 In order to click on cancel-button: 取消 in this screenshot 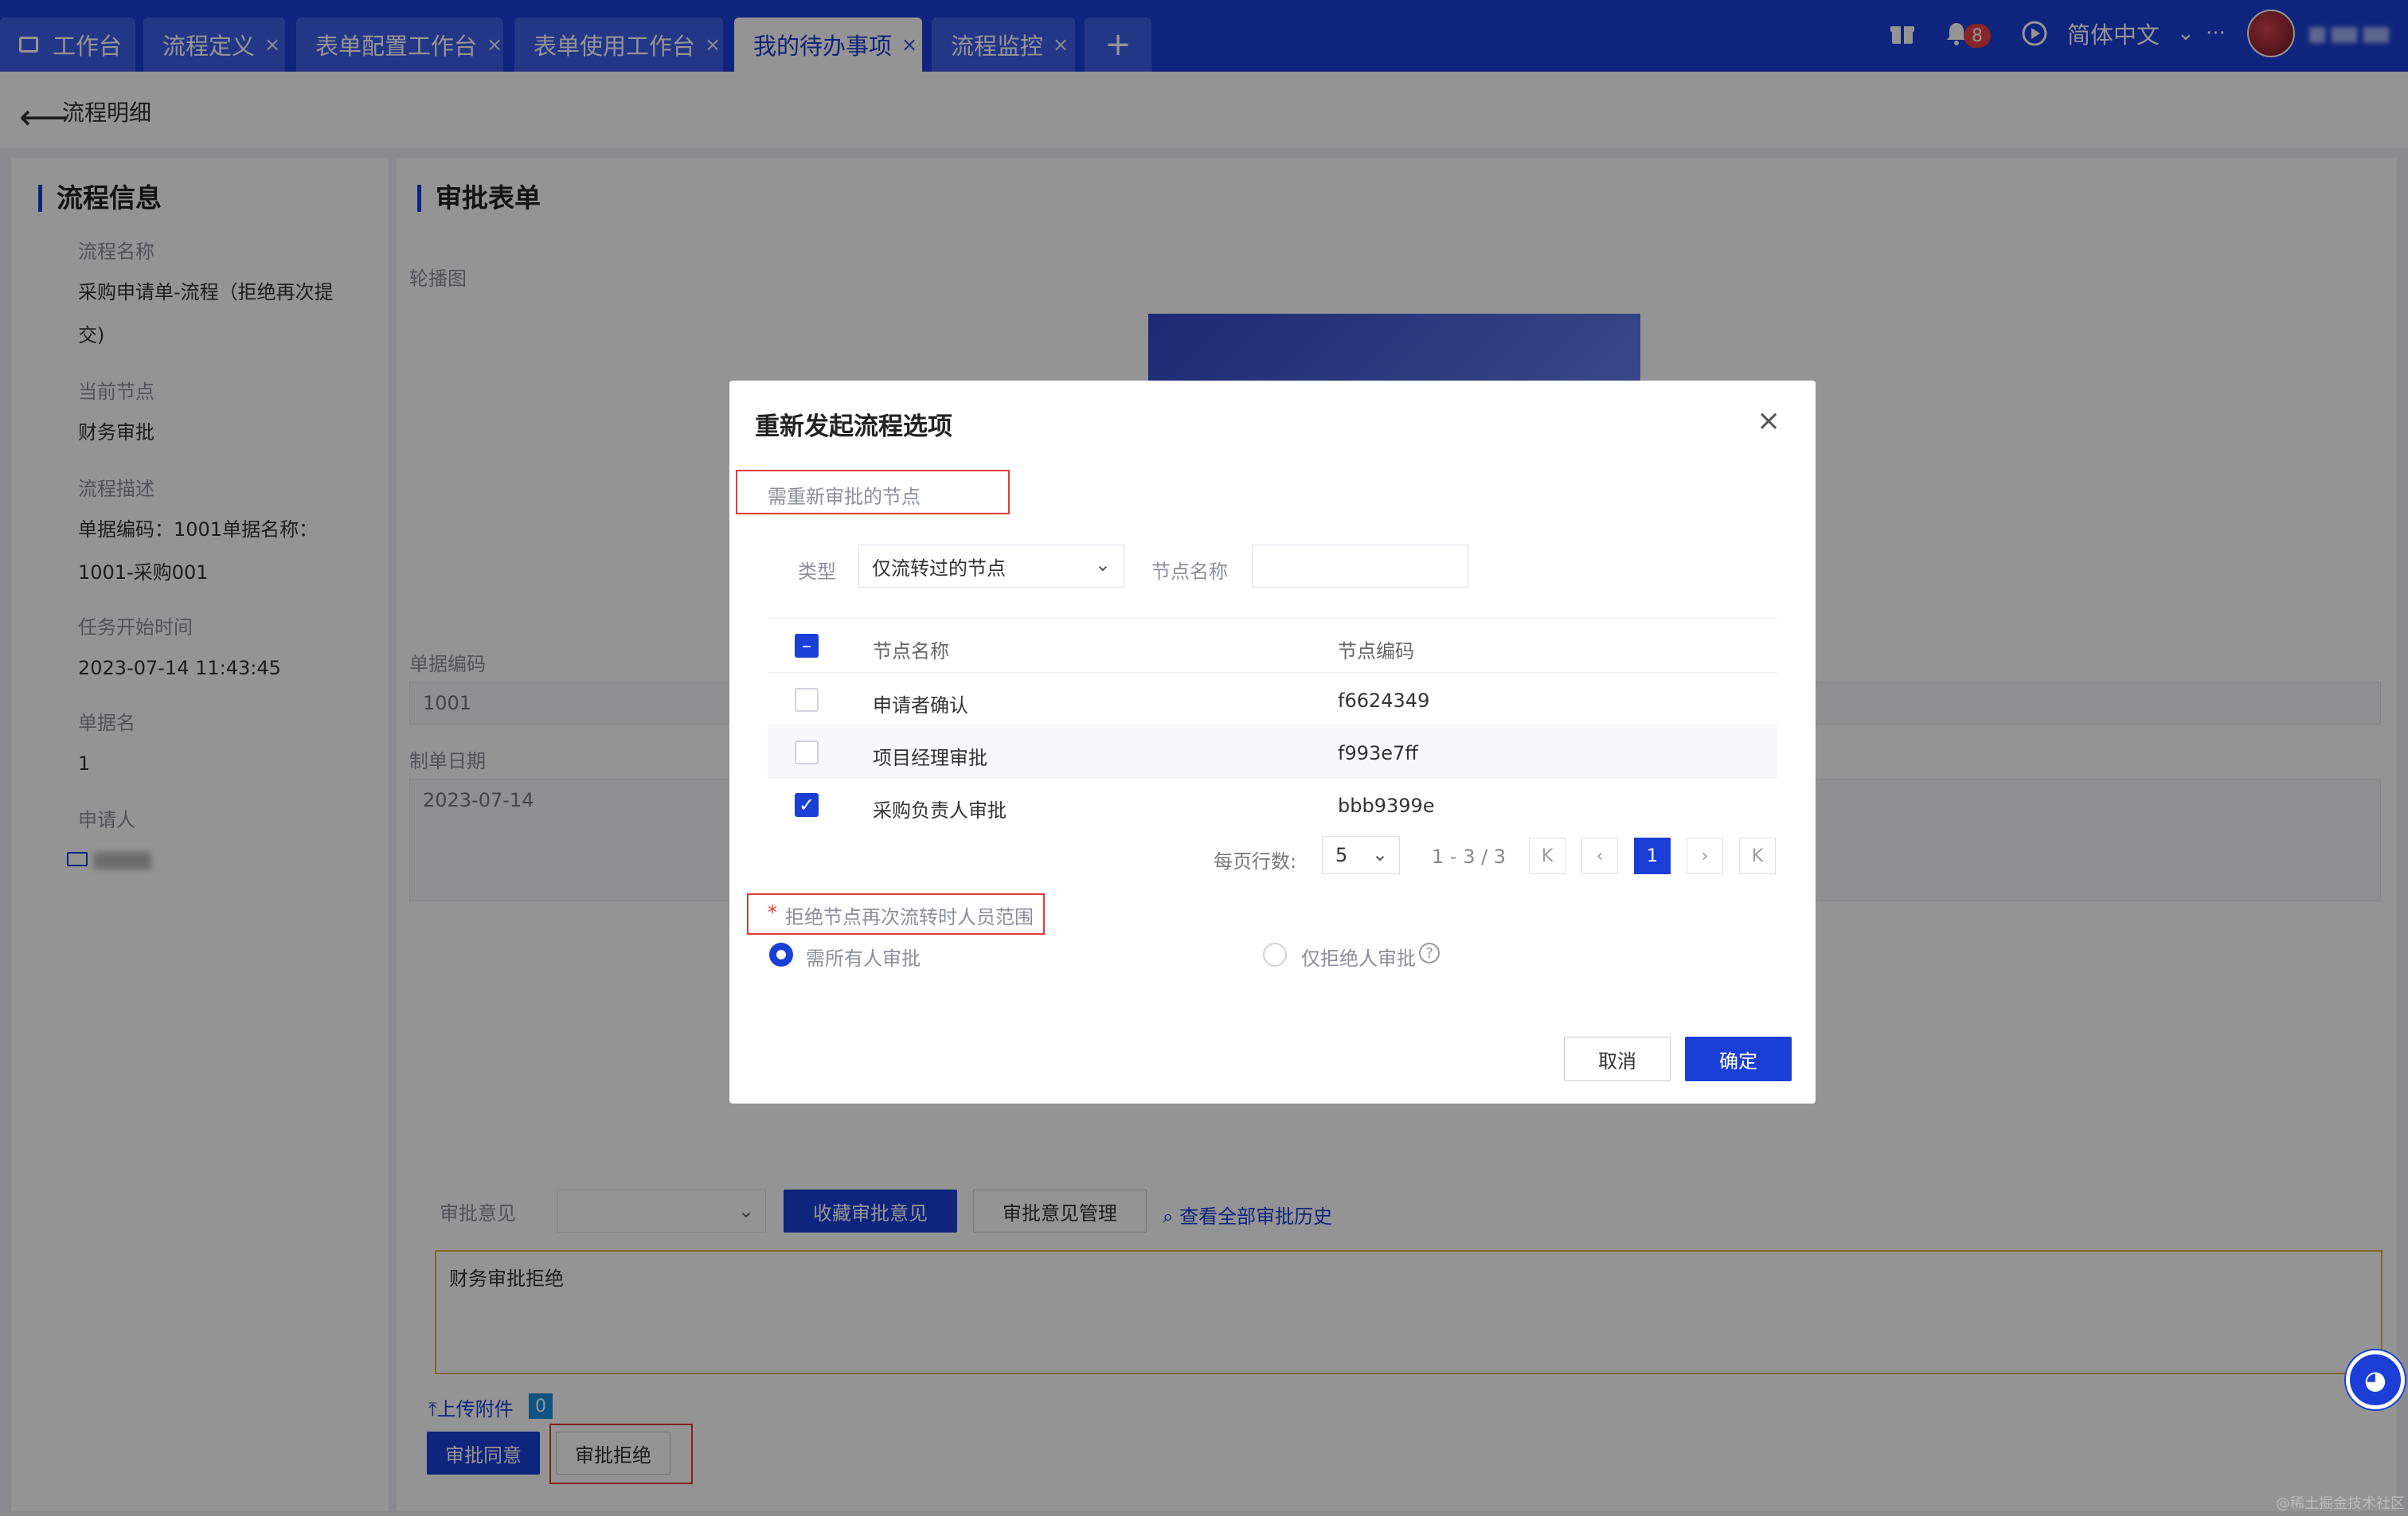, I will do `click(1617, 1059)`.